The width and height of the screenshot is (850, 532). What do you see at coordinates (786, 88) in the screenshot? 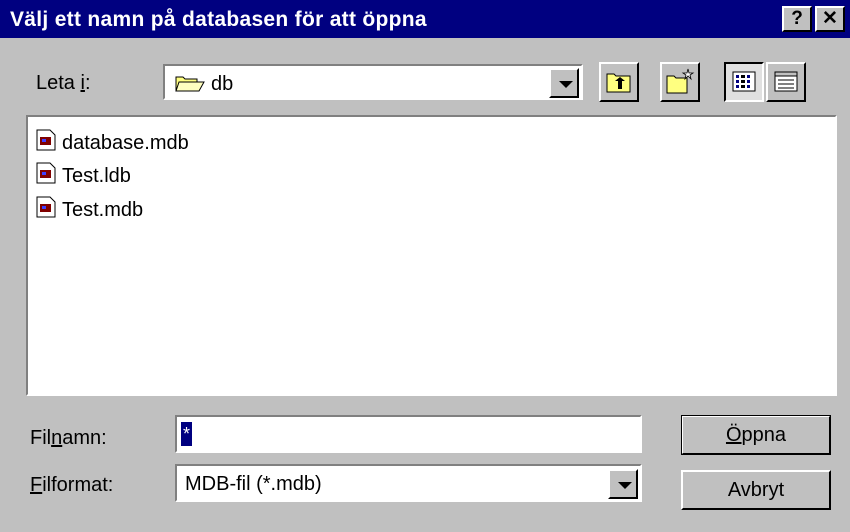
I see `details-view-icon` at bounding box center [786, 88].